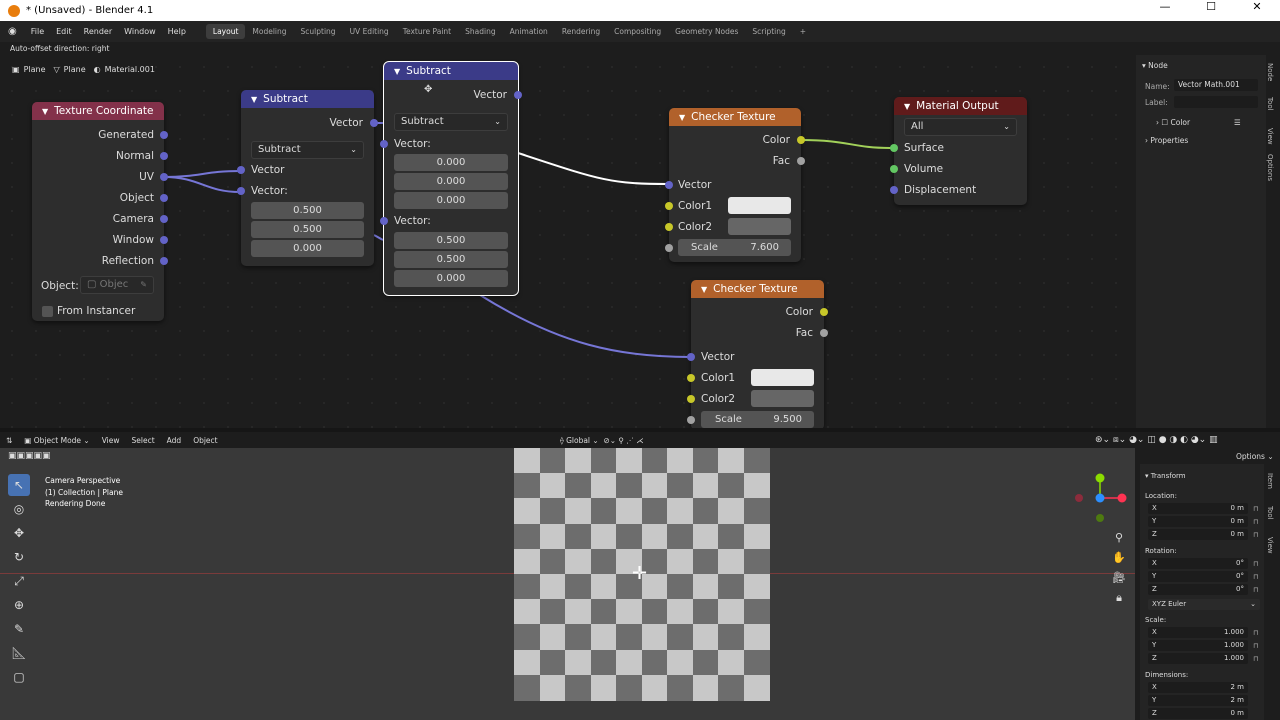 The image size is (1280, 720). I want to click on zoom-icon: ⚲, so click(1119, 538).